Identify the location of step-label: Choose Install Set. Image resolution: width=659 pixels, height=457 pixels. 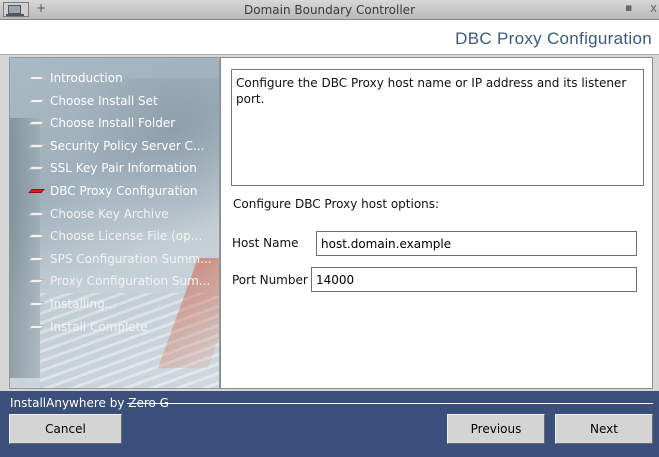
(104, 100).